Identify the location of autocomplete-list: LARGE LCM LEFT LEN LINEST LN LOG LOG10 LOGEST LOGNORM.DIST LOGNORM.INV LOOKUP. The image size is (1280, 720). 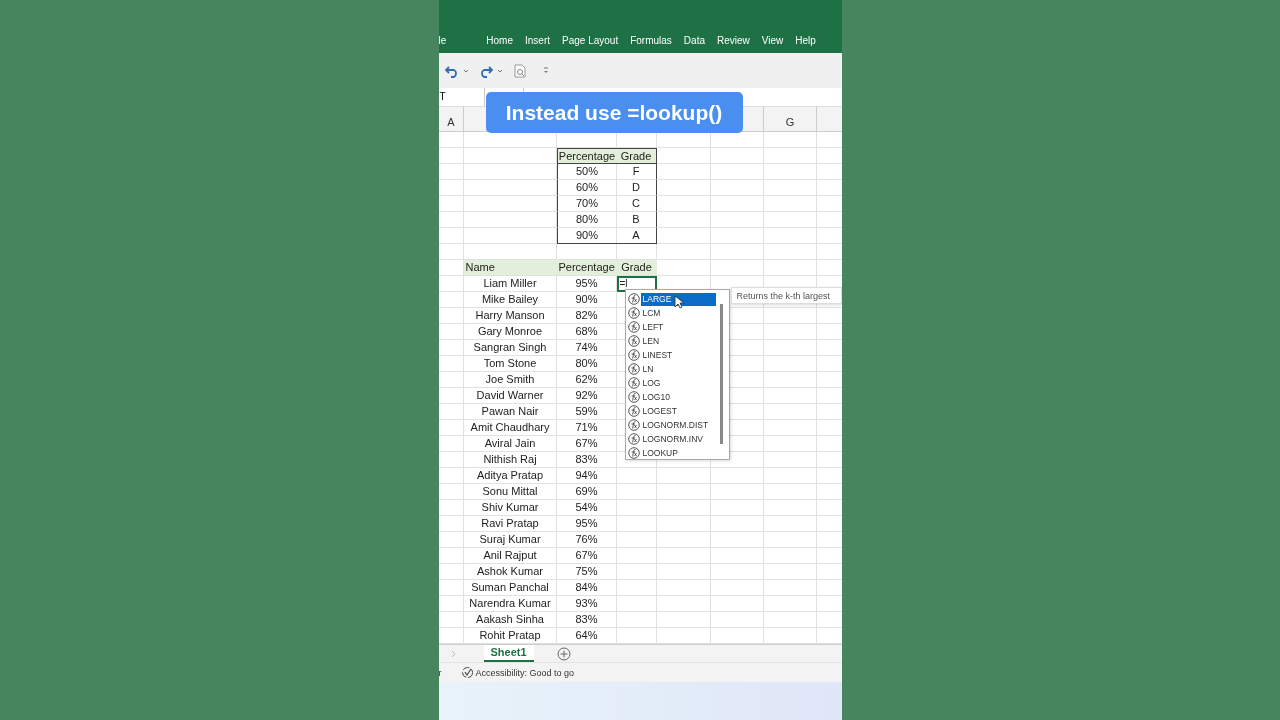
(677, 374).